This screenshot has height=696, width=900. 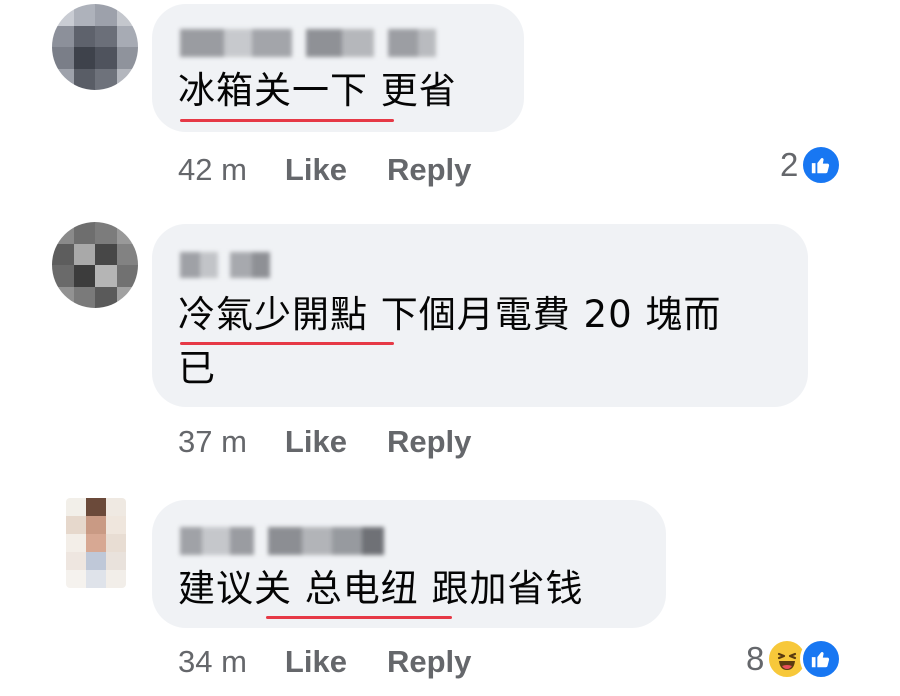 I want to click on comment-text-rest: 跟加省钱, so click(x=501, y=588).